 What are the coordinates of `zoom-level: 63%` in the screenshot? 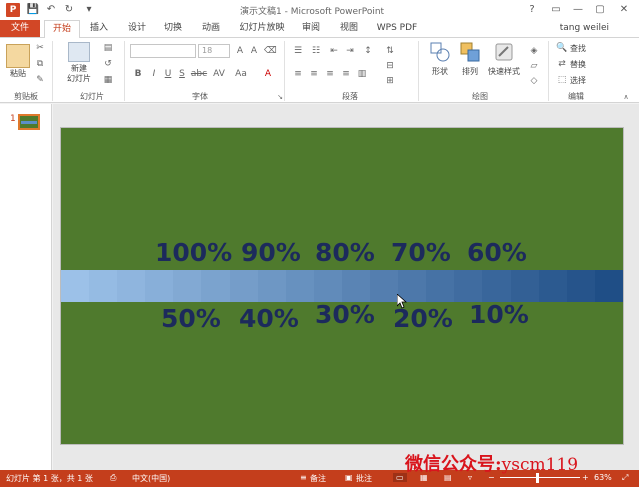 It's located at (603, 477).